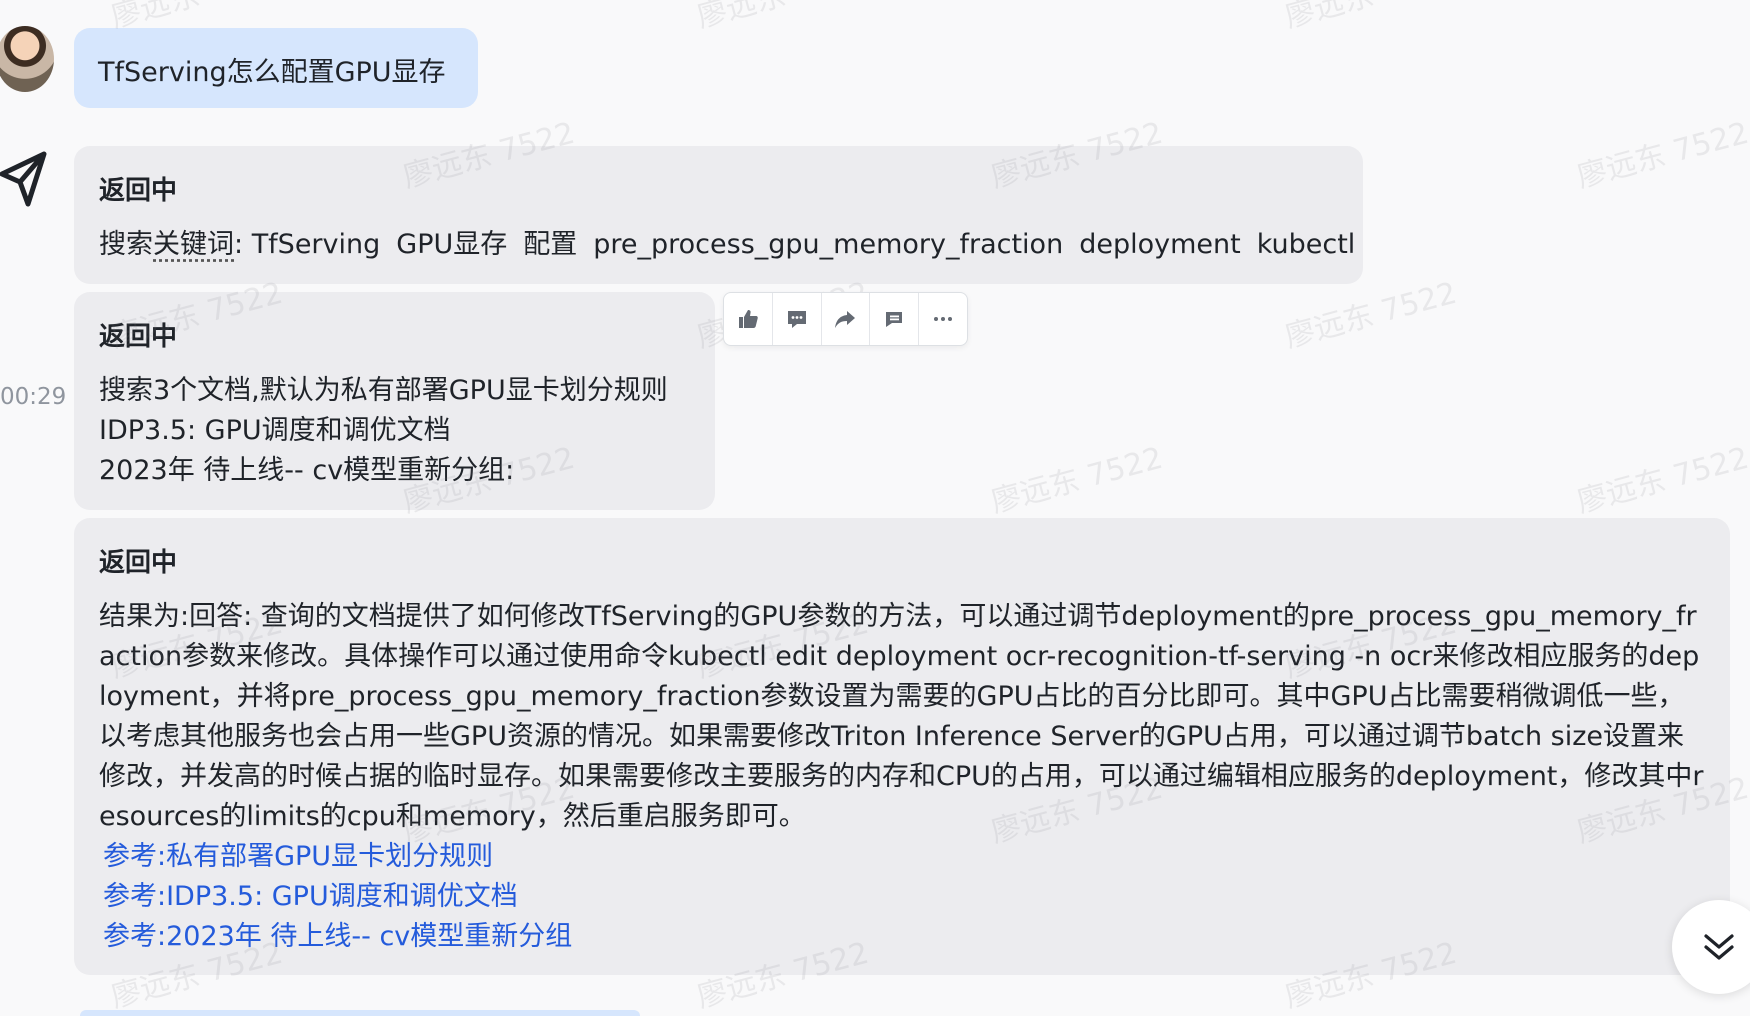 The width and height of the screenshot is (1750, 1016). I want to click on message-timestamp: 00:29, so click(33, 397).